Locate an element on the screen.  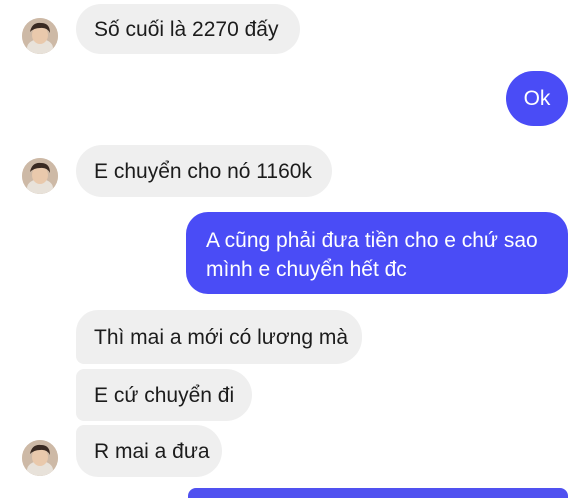
message-bubble-incoming: Số cuối là 2270 đấy is located at coordinates (188, 29).